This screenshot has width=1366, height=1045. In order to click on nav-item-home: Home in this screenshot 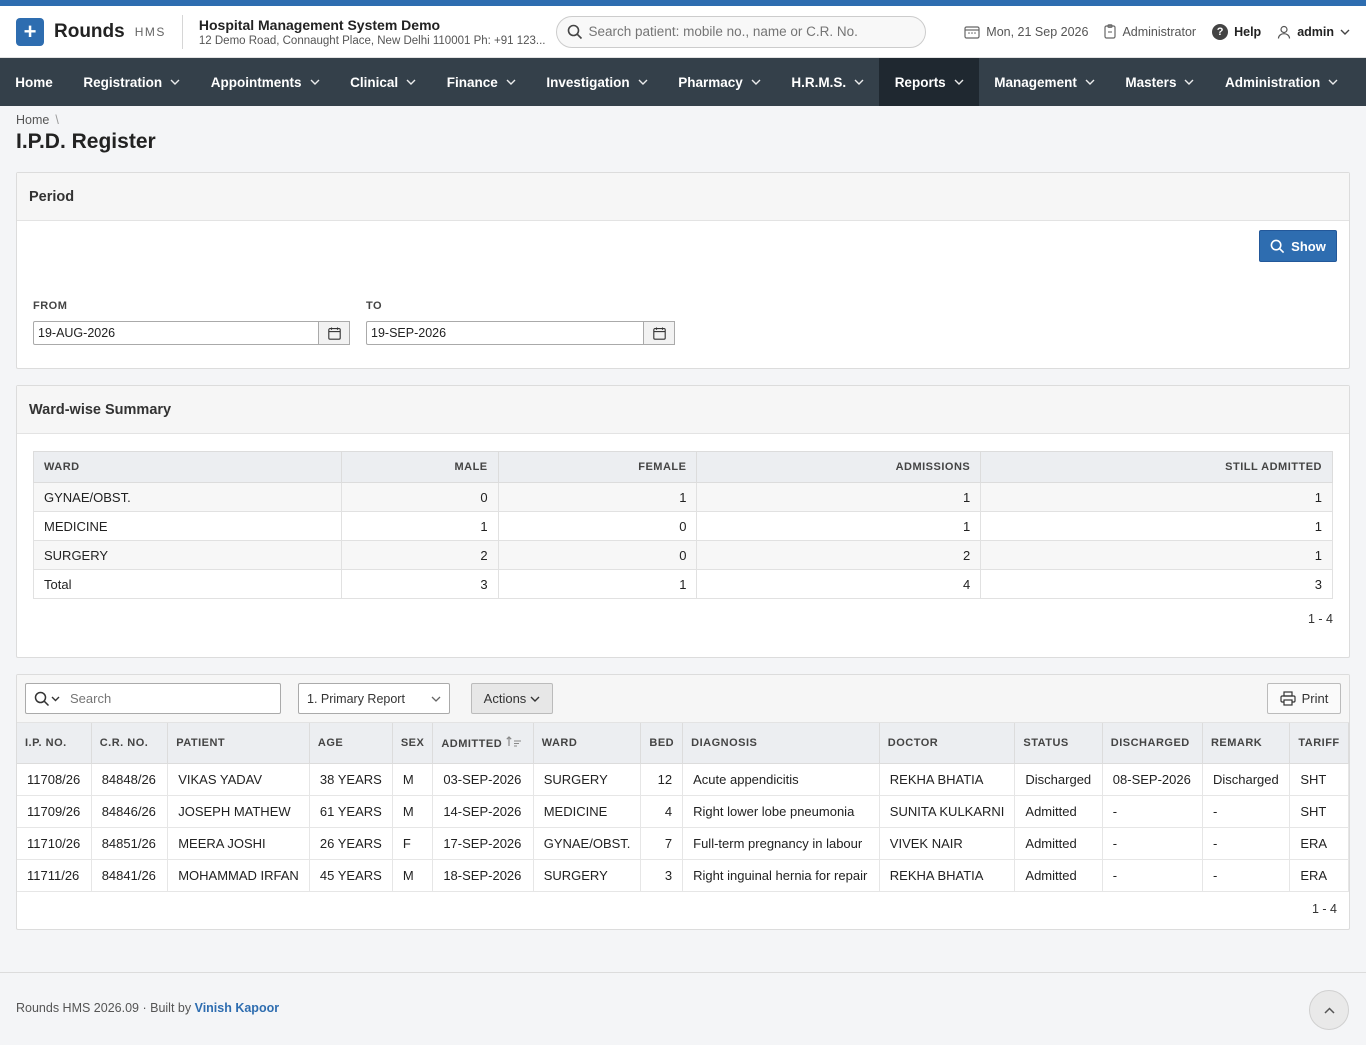, I will do `click(34, 82)`.